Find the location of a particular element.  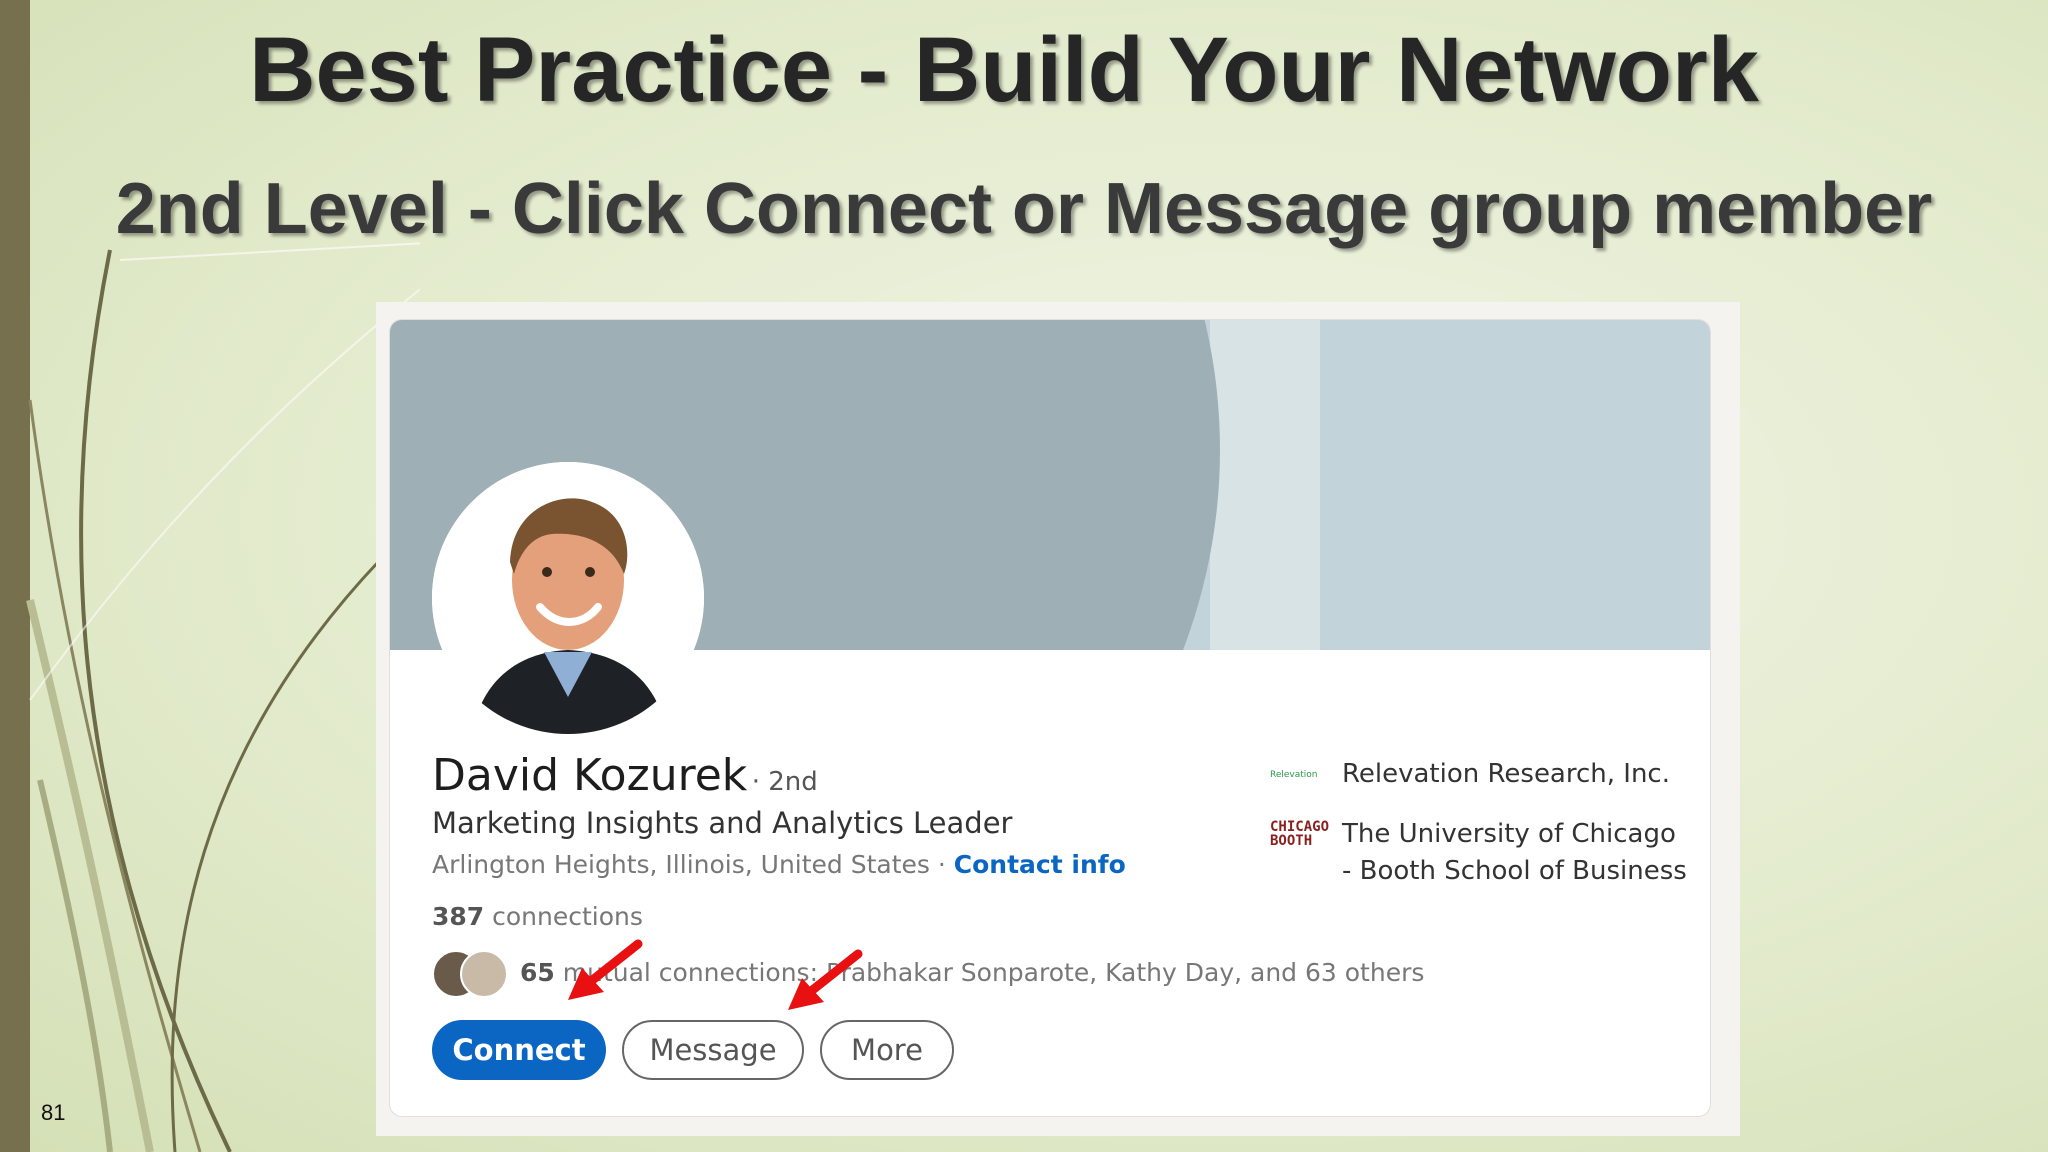

connect-button: Connect is located at coordinates (519, 1050).